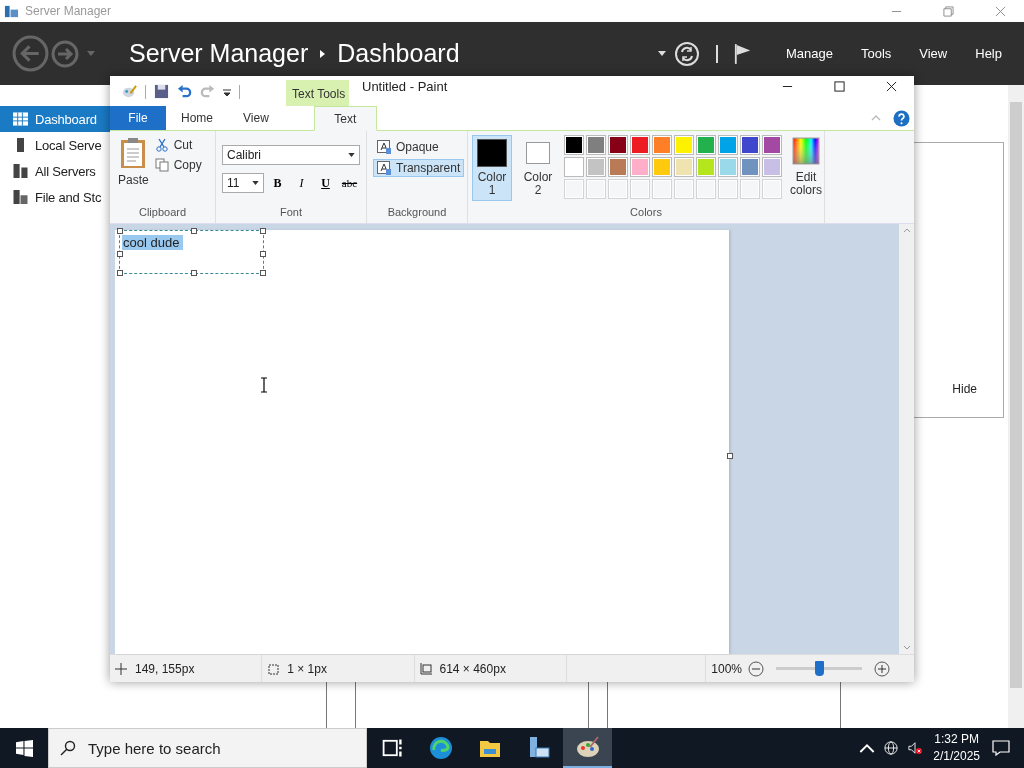 The image size is (1024, 768). Describe the element at coordinates (882, 668) in the screenshot. I see `zoom-in-icon` at that location.